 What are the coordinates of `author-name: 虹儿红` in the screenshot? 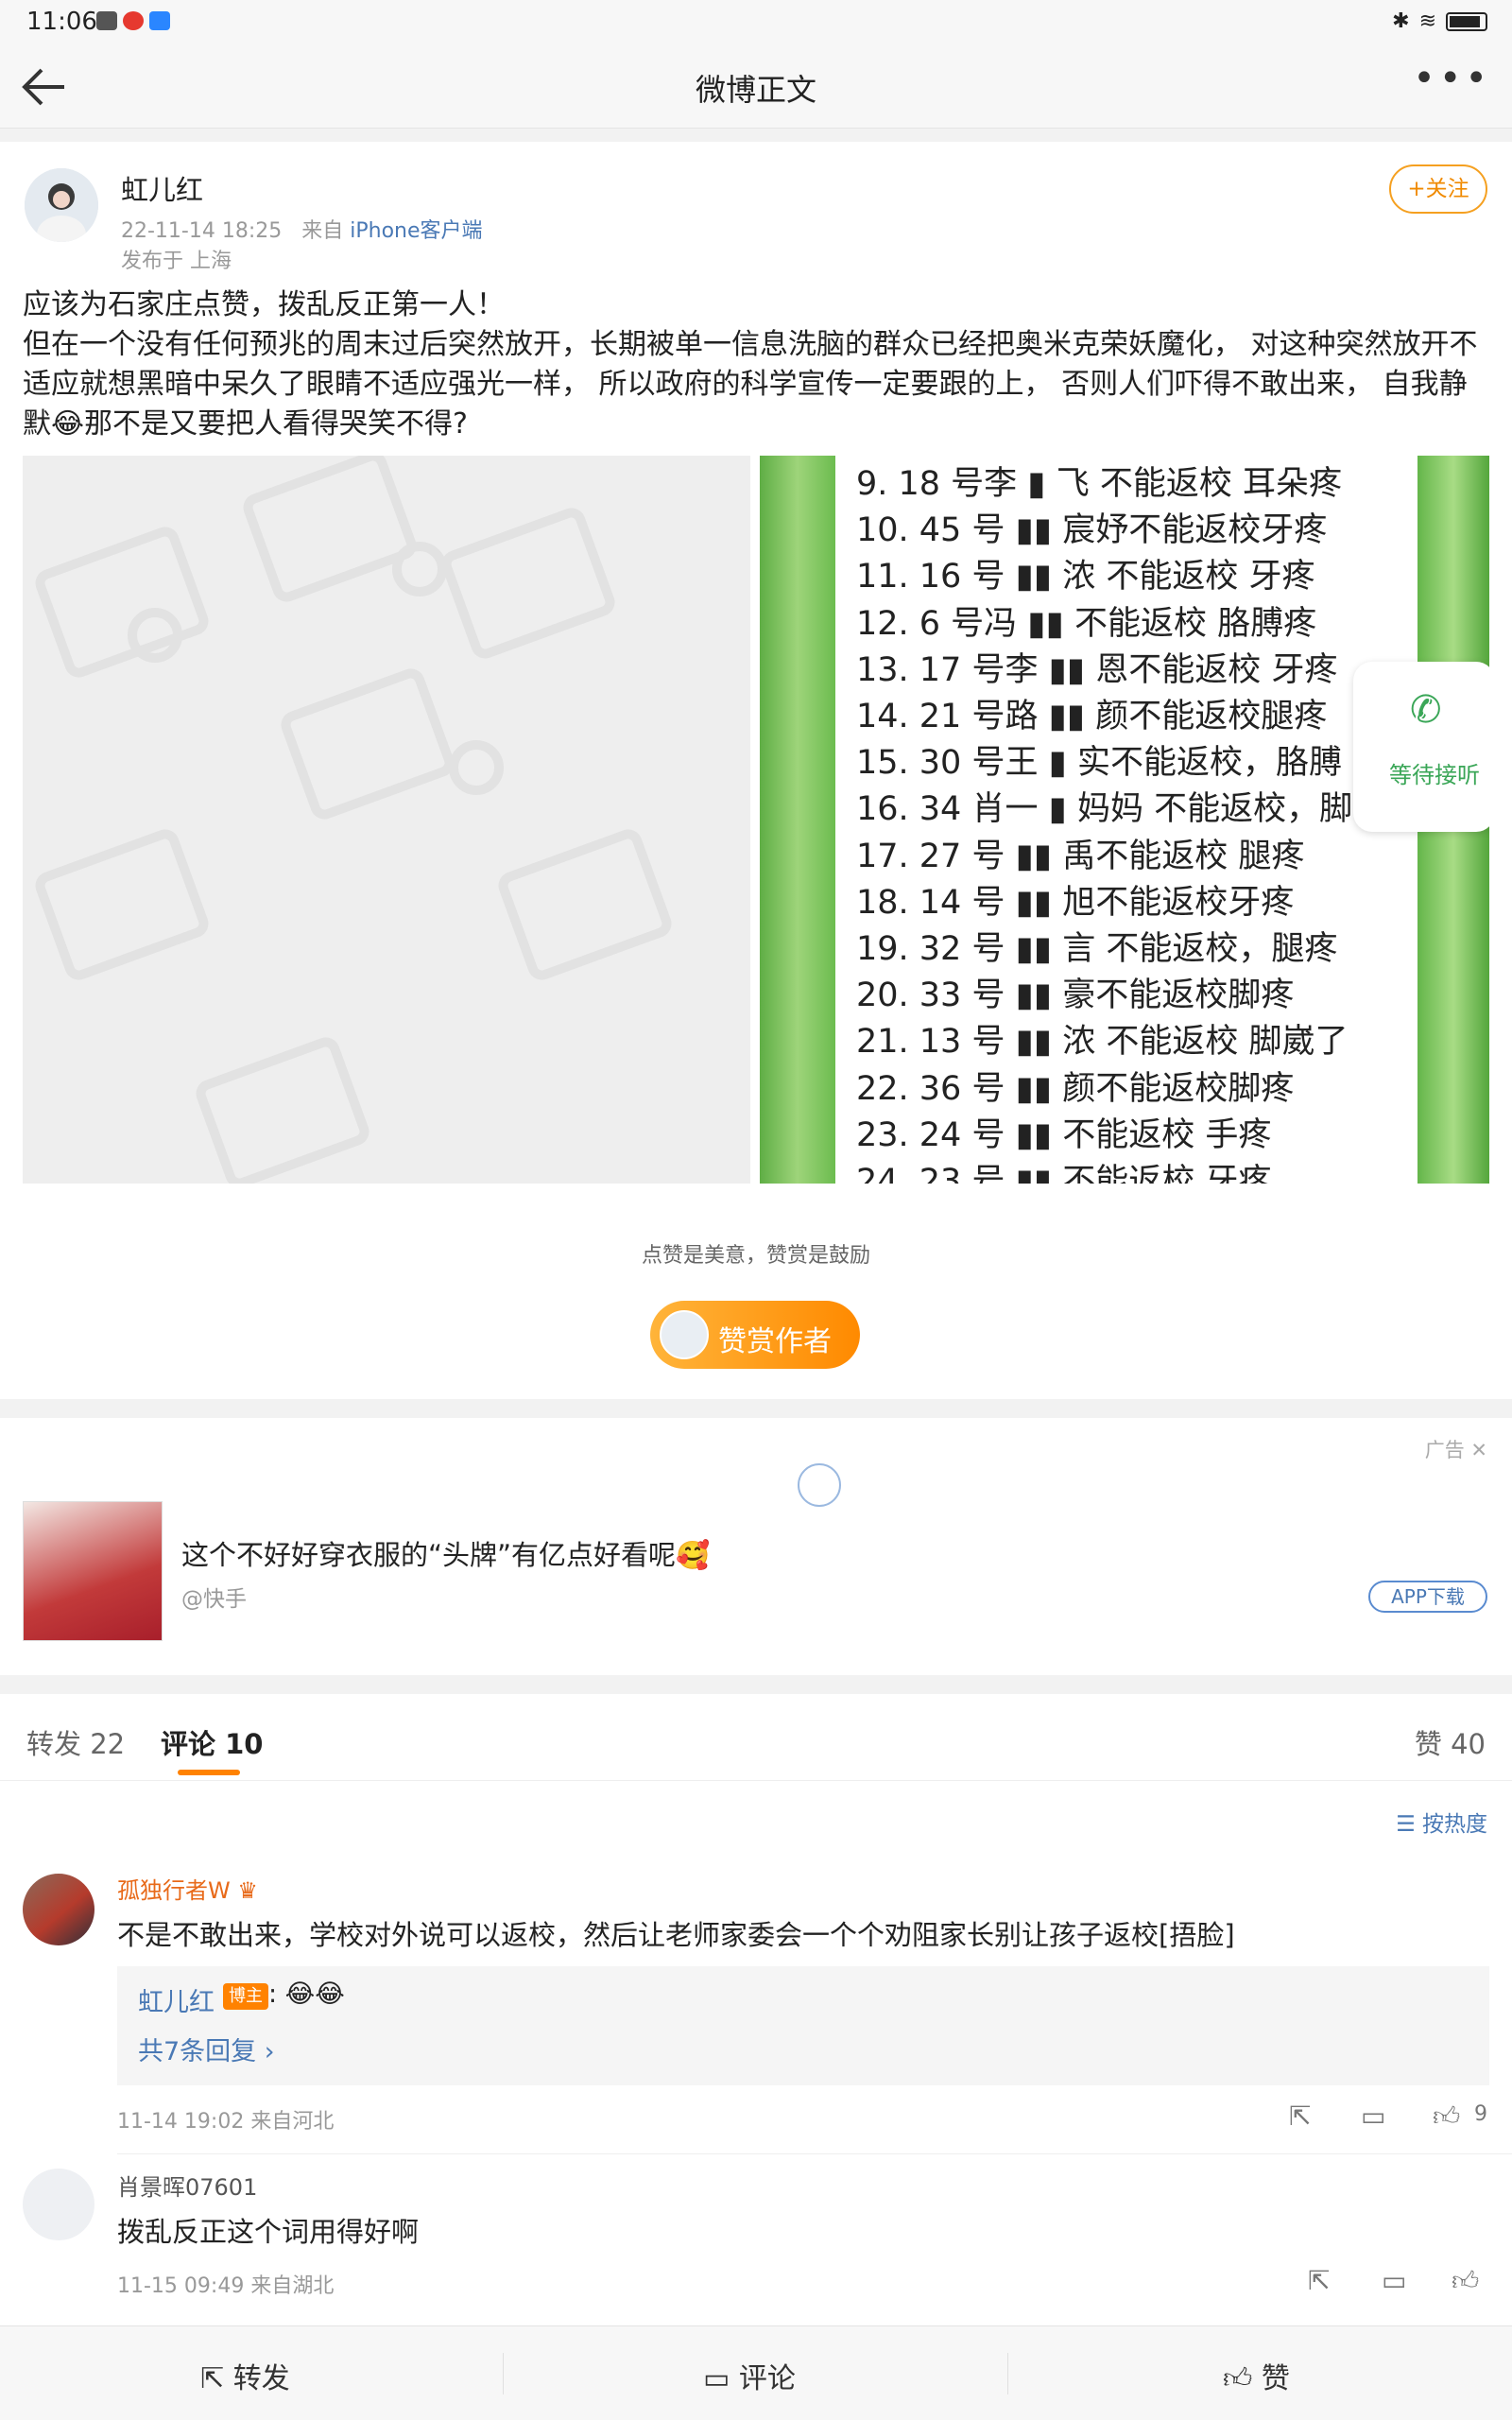 It's located at (162, 188).